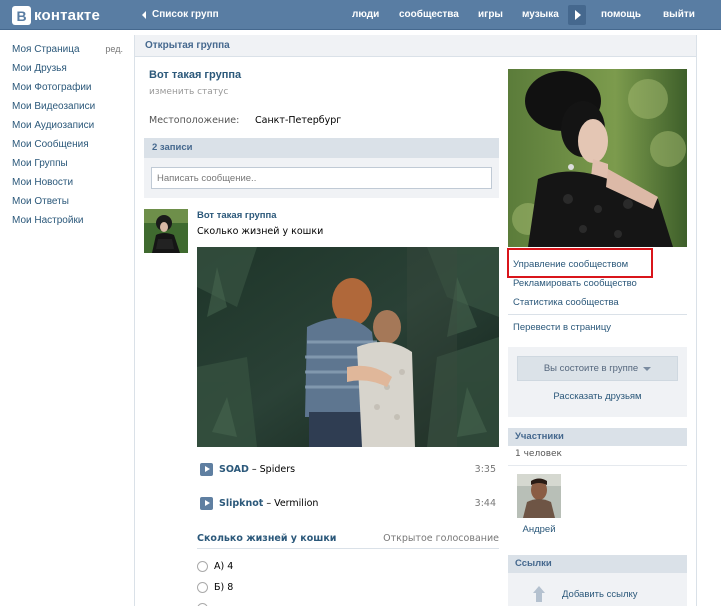 This screenshot has height=606, width=721. Describe the element at coordinates (485, 469) in the screenshot. I see `track-duration: 3:35` at that location.